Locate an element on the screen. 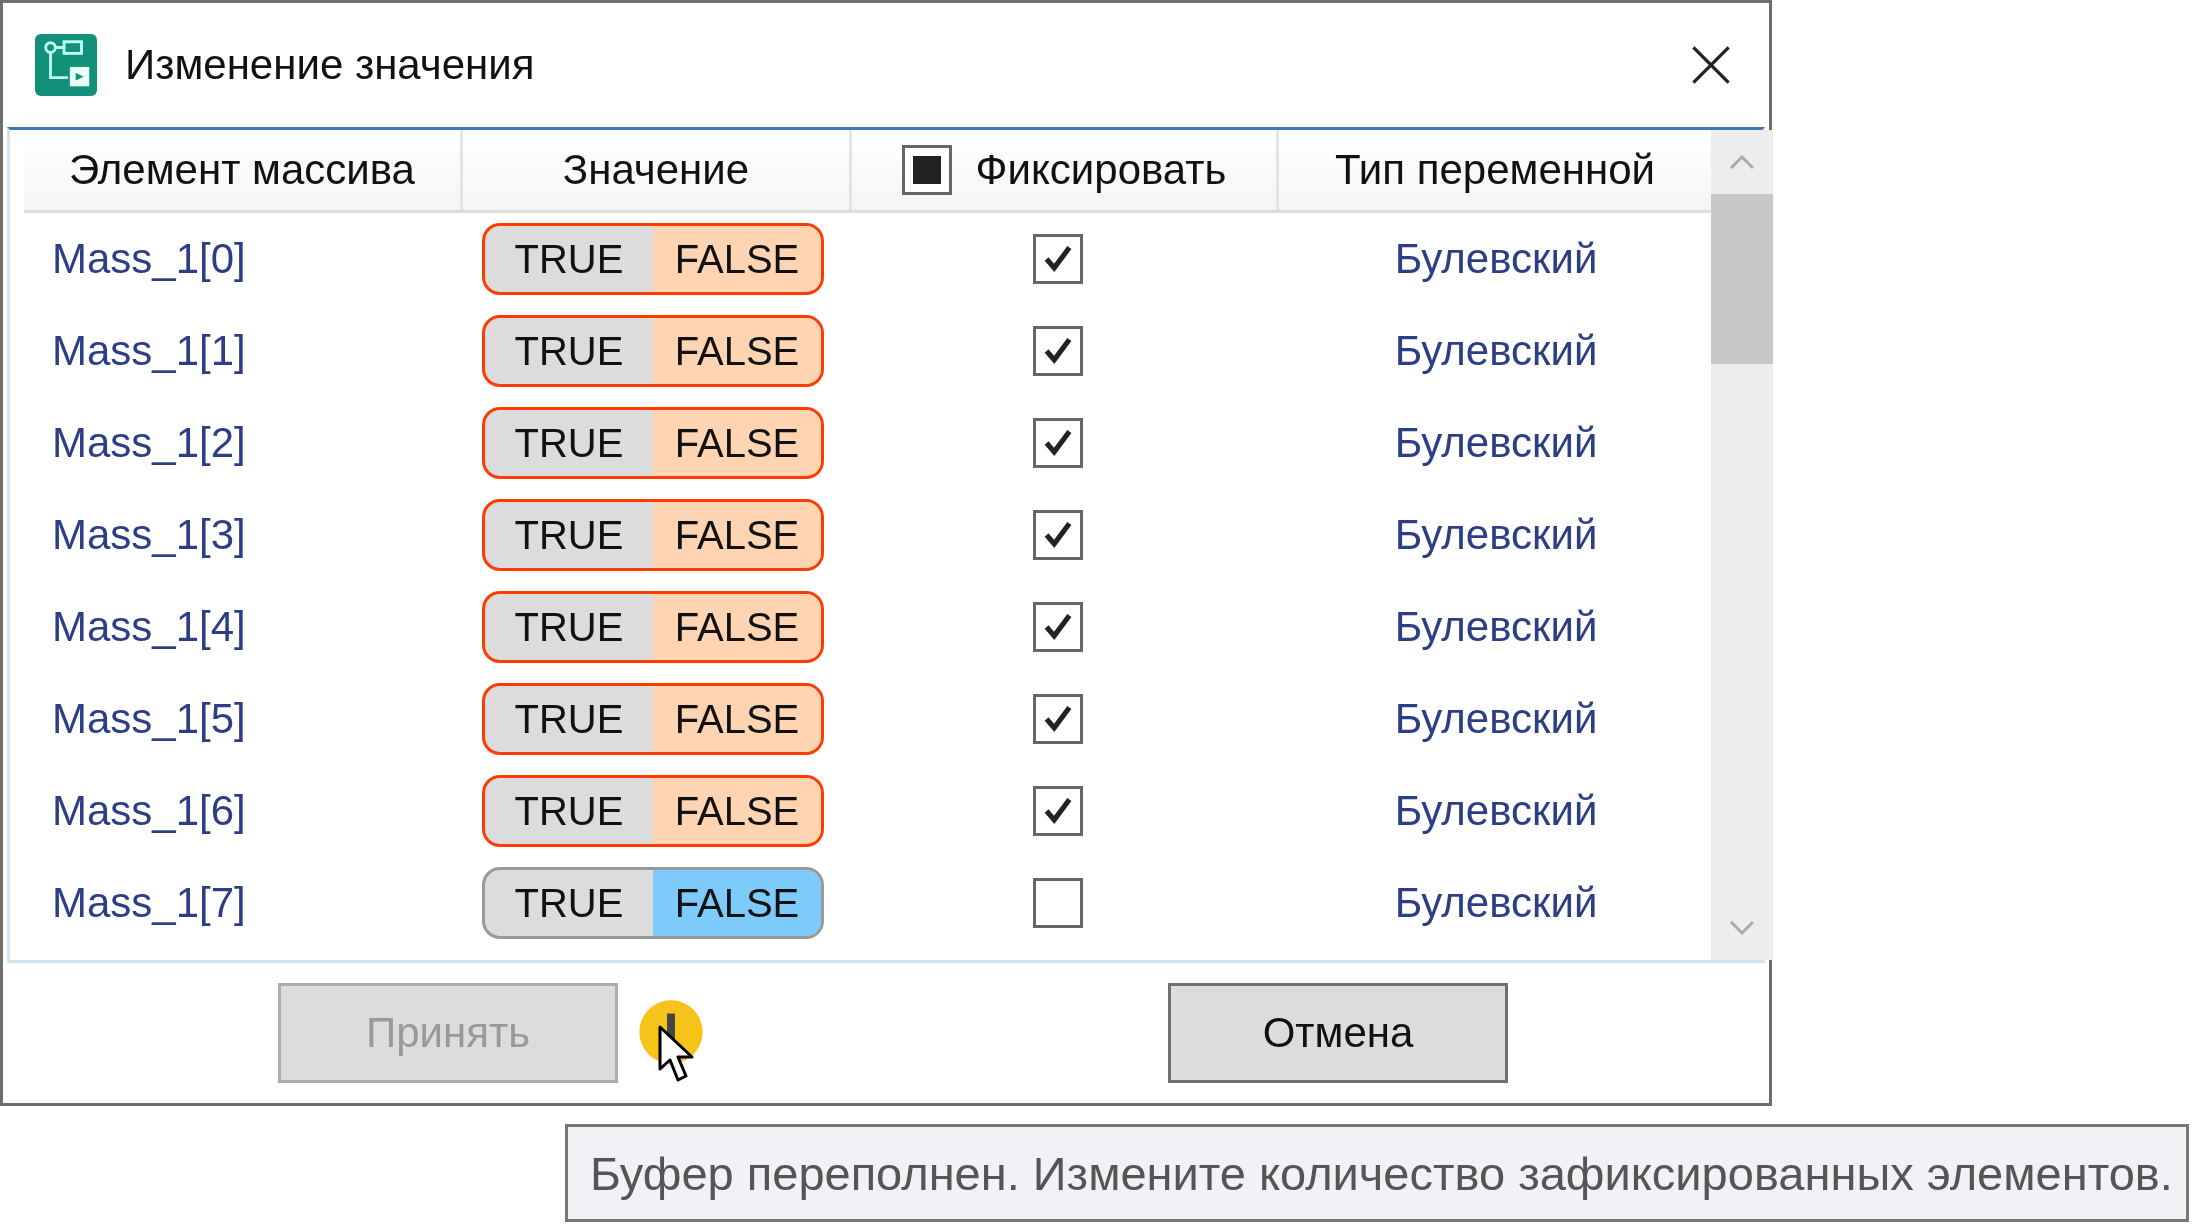 This screenshot has height=1228, width=2200. cancel-button: Отмена is located at coordinates (1338, 1033).